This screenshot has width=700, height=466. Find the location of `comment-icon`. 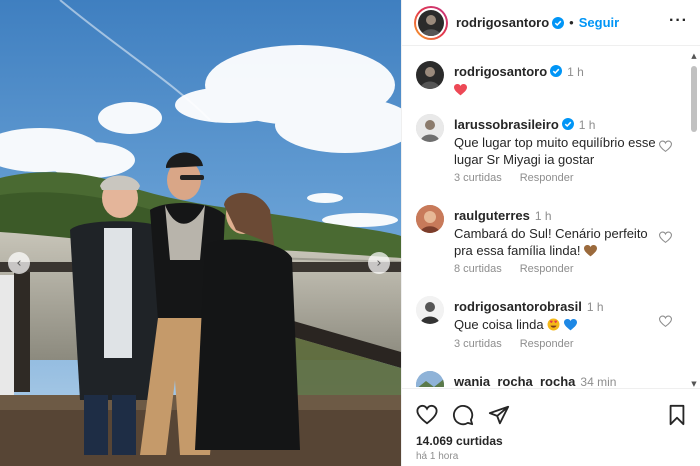

comment-icon is located at coordinates (463, 415).